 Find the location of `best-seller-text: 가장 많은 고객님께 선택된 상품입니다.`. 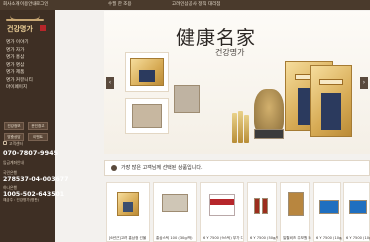

best-seller-text: 가장 많은 고객님께 선택된 상품입니다. is located at coordinates (162, 168).